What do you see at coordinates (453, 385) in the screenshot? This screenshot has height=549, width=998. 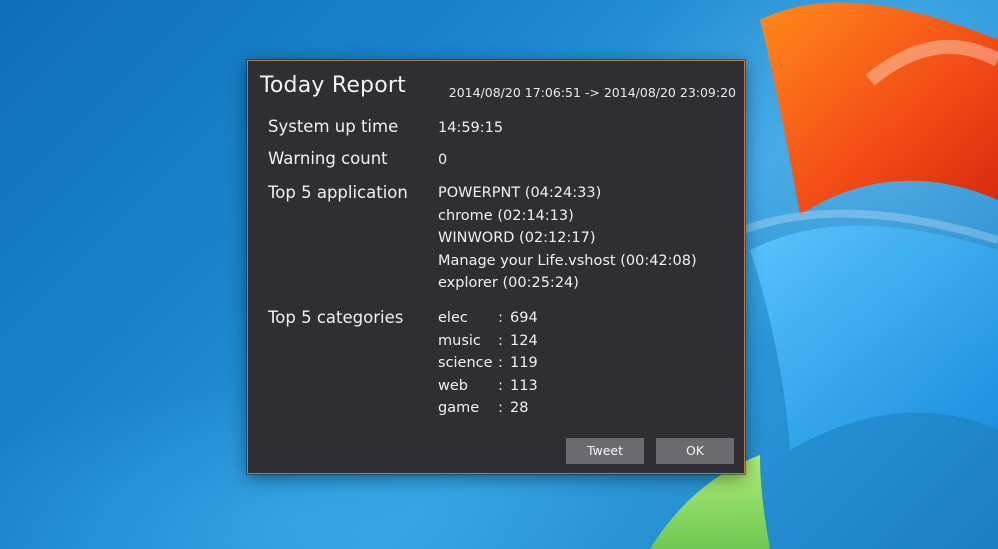 I see `category-name: web` at bounding box center [453, 385].